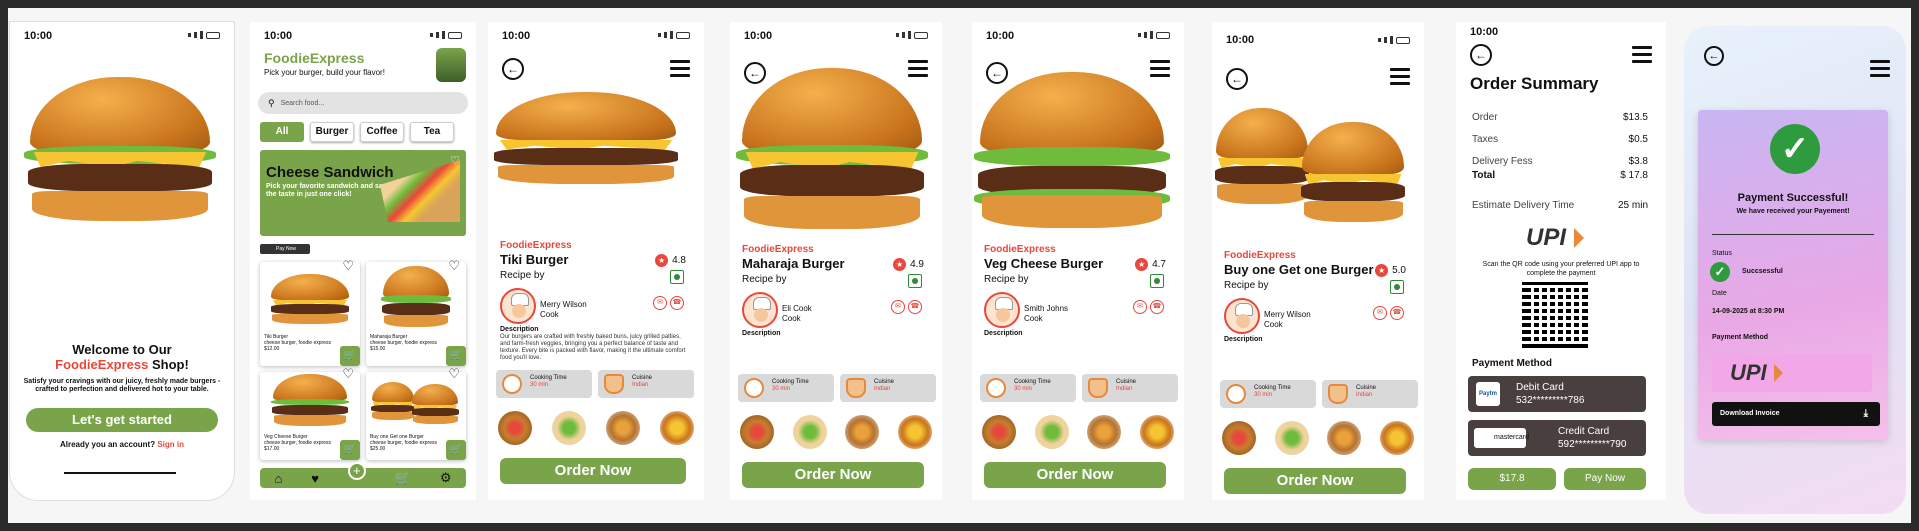 The height and width of the screenshot is (531, 1919). What do you see at coordinates (1557, 394) in the screenshot?
I see `debit-card-option: Paytm Debit Card 532*********786` at bounding box center [1557, 394].